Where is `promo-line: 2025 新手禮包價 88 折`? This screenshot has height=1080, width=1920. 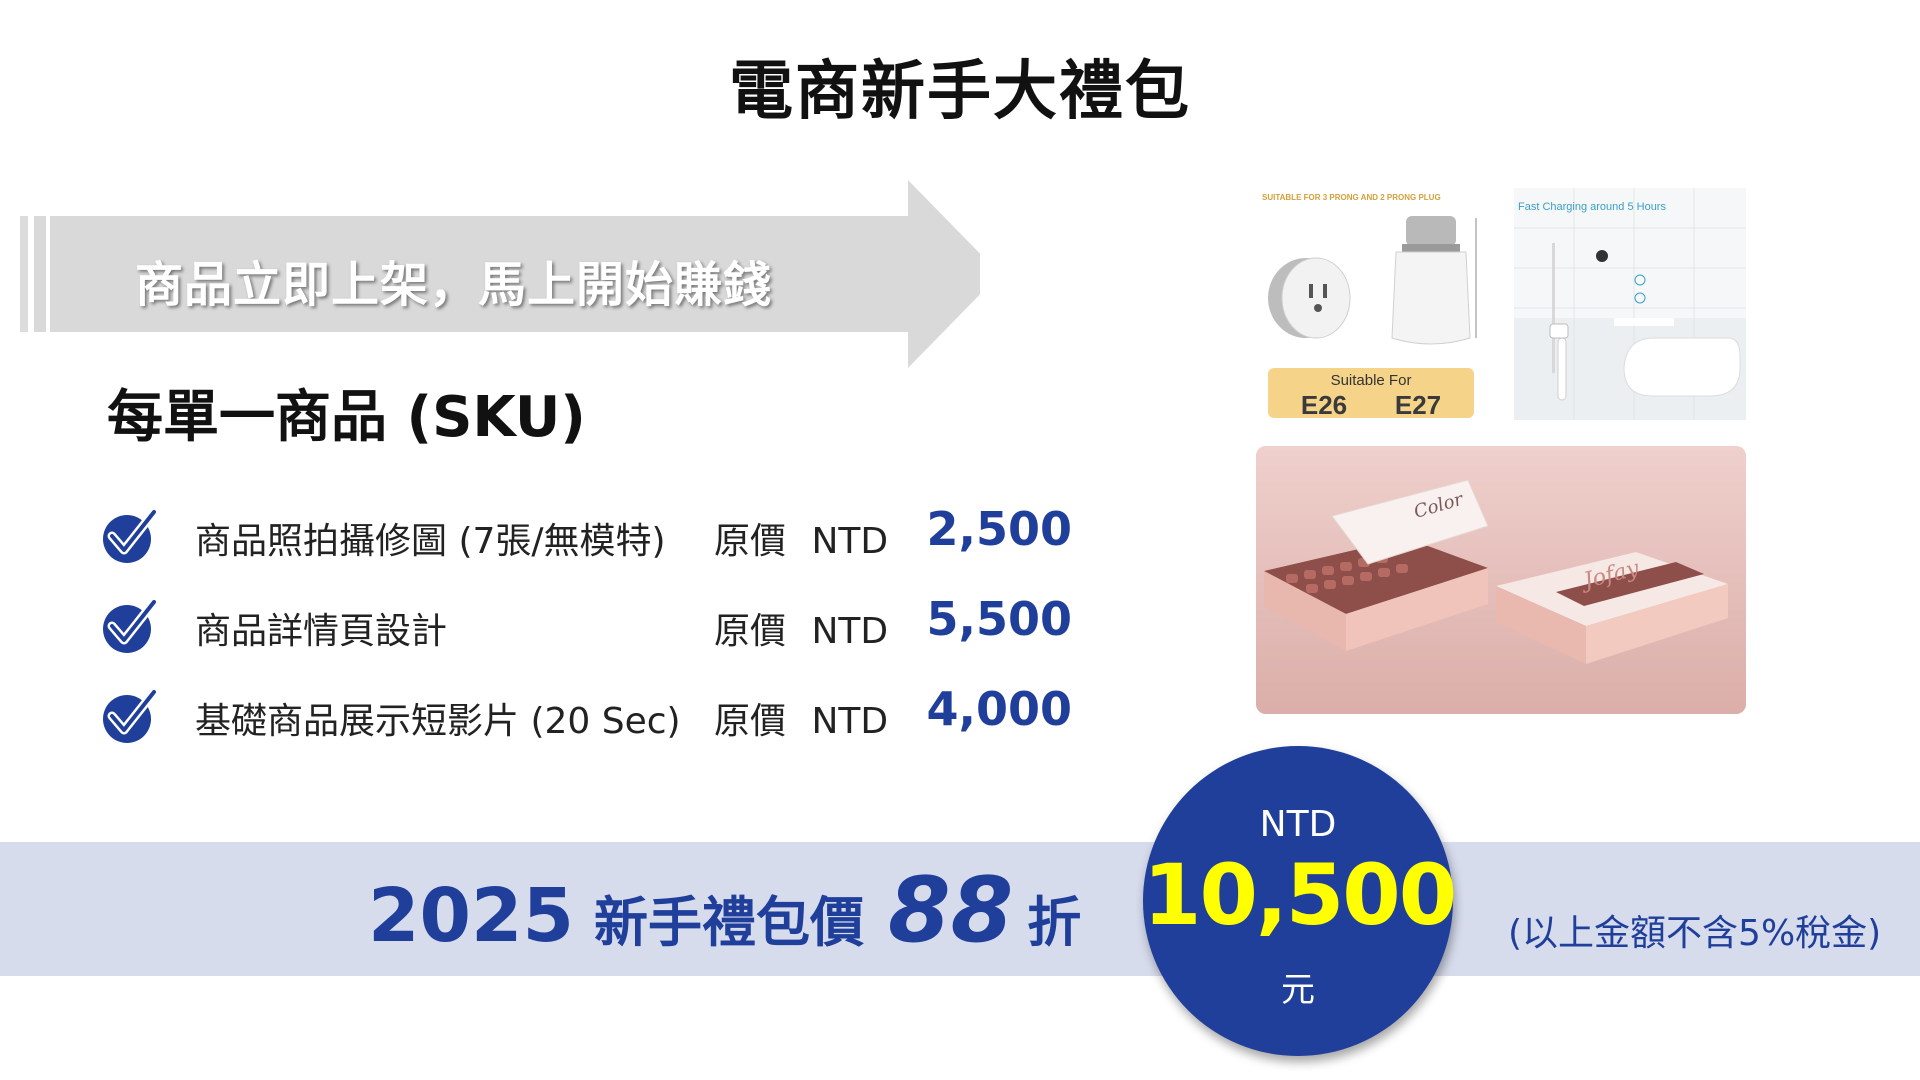
promo-line: 2025 新手禮包價 88 折 is located at coordinates (724, 913).